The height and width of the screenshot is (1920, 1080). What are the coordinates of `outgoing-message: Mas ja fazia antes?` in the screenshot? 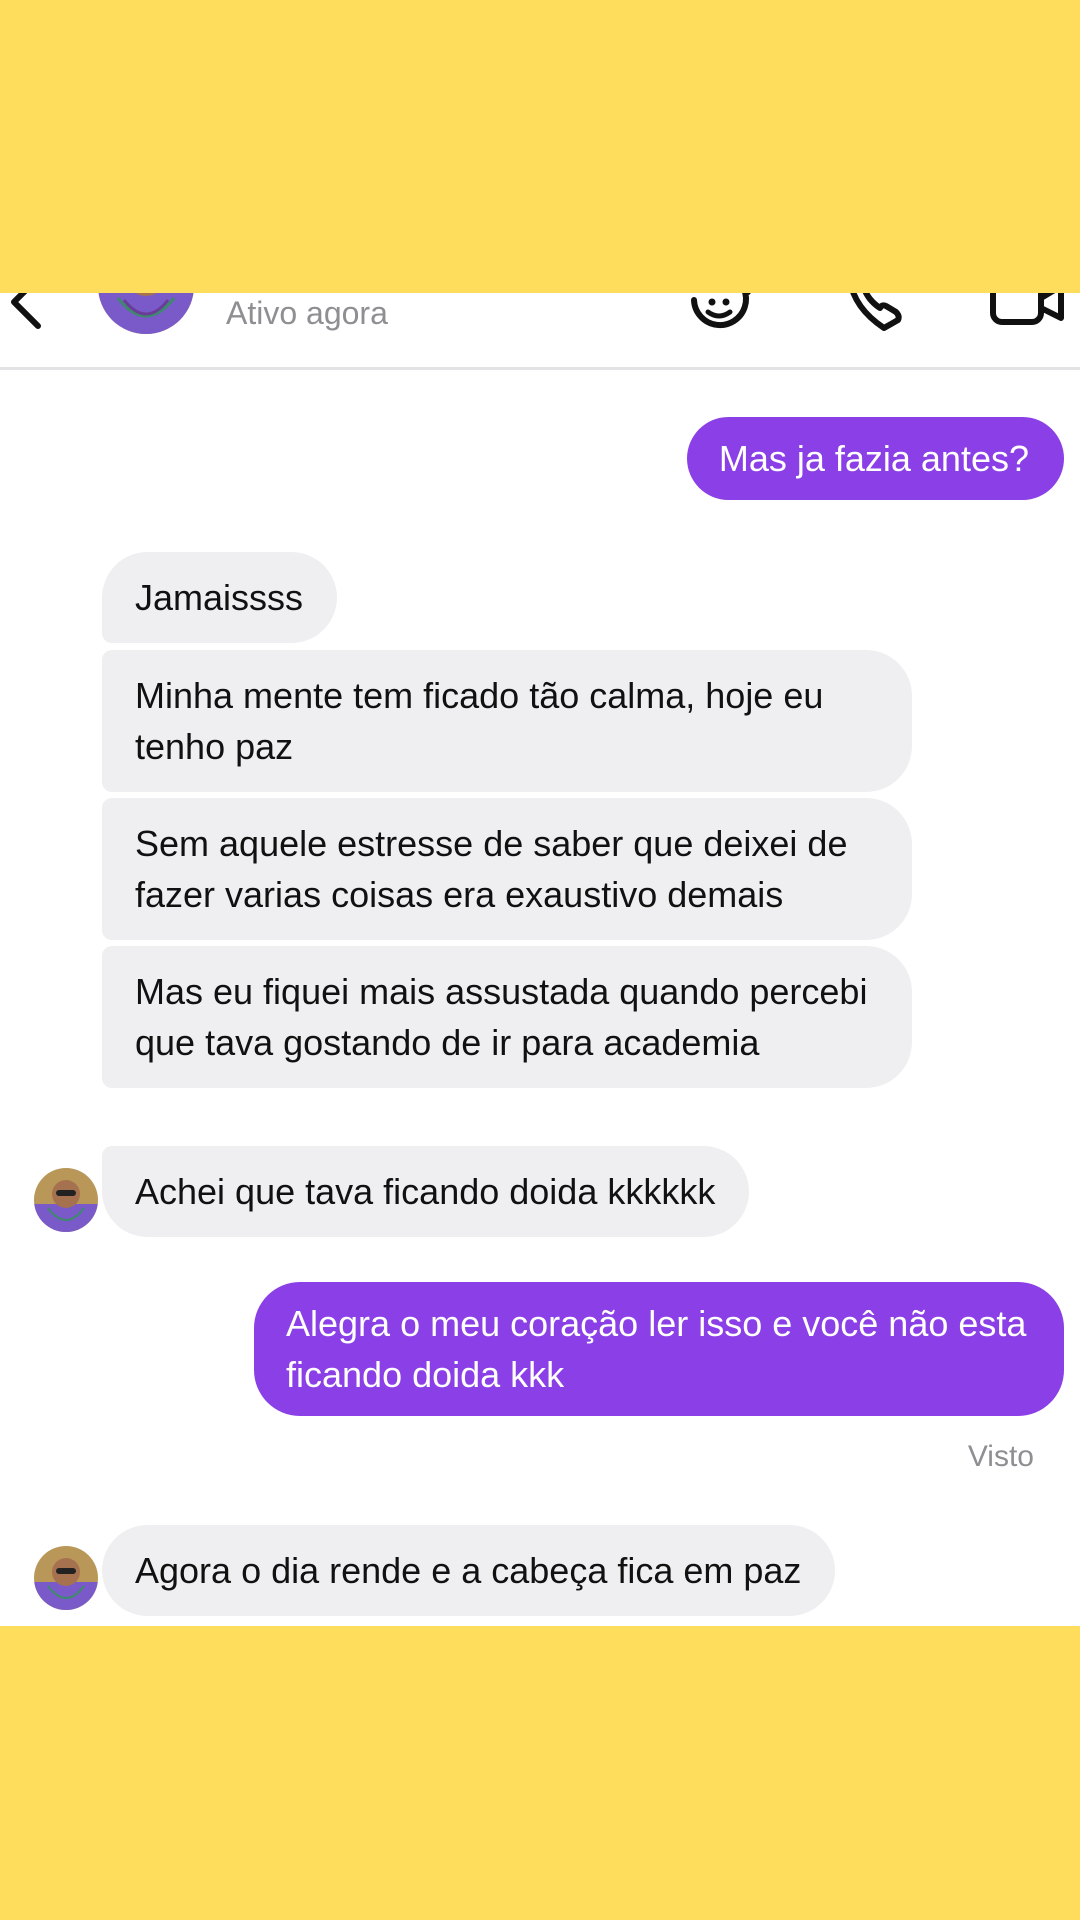 It's located at (875, 458).